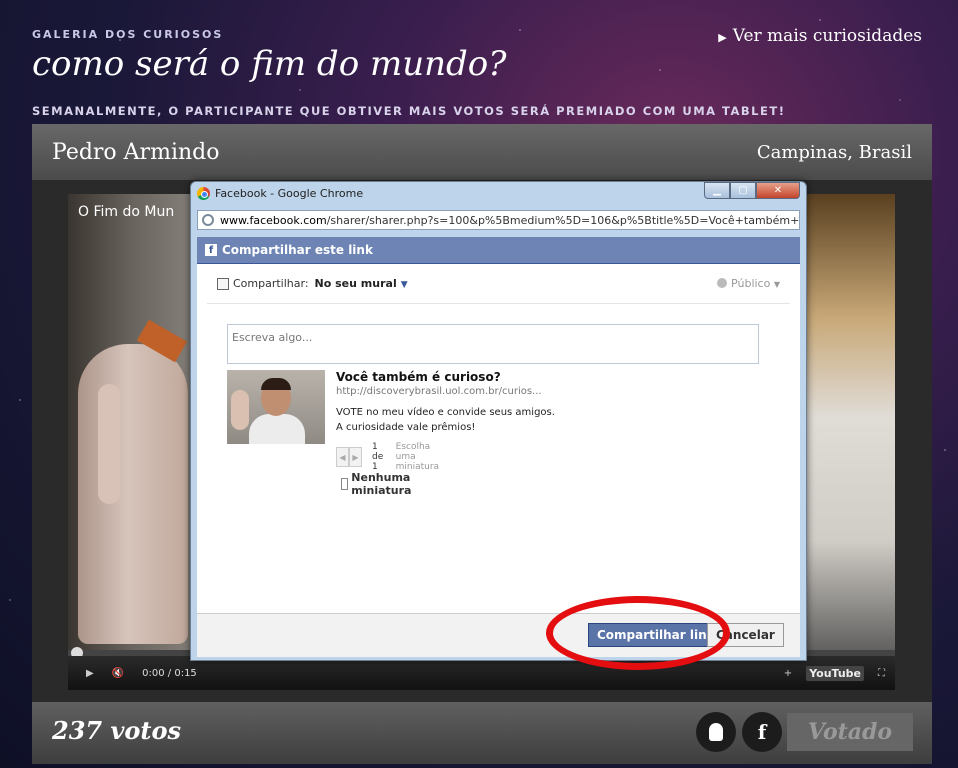 The width and height of the screenshot is (958, 768). What do you see at coordinates (498, 193) in the screenshot?
I see `popup-titlebar: Facebook - Google Chrome ▁ ▢ ✕` at bounding box center [498, 193].